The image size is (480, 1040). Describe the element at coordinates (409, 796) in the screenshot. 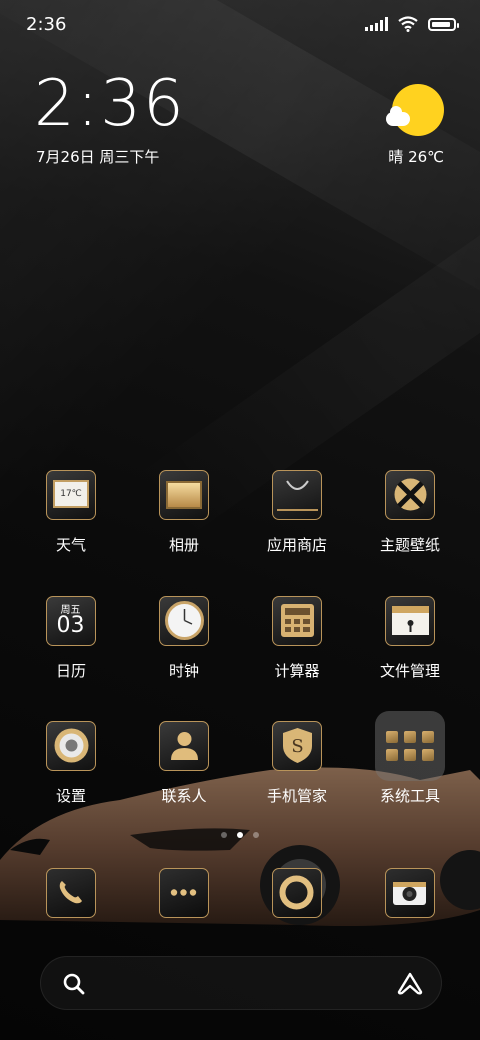

I see `app-label: 系统工具` at that location.